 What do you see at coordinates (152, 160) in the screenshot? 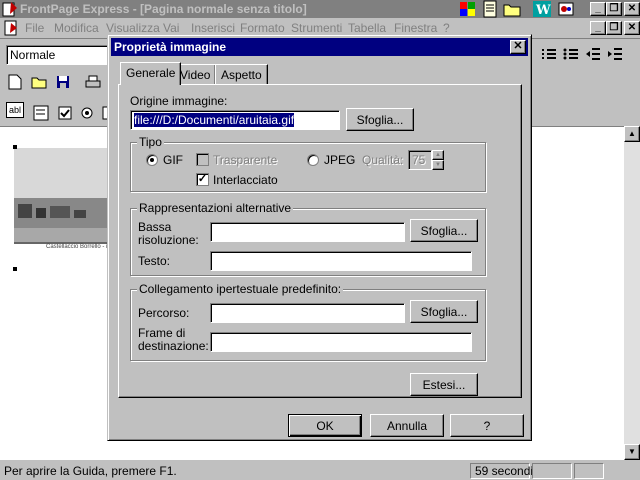
I see `gif-radio` at bounding box center [152, 160].